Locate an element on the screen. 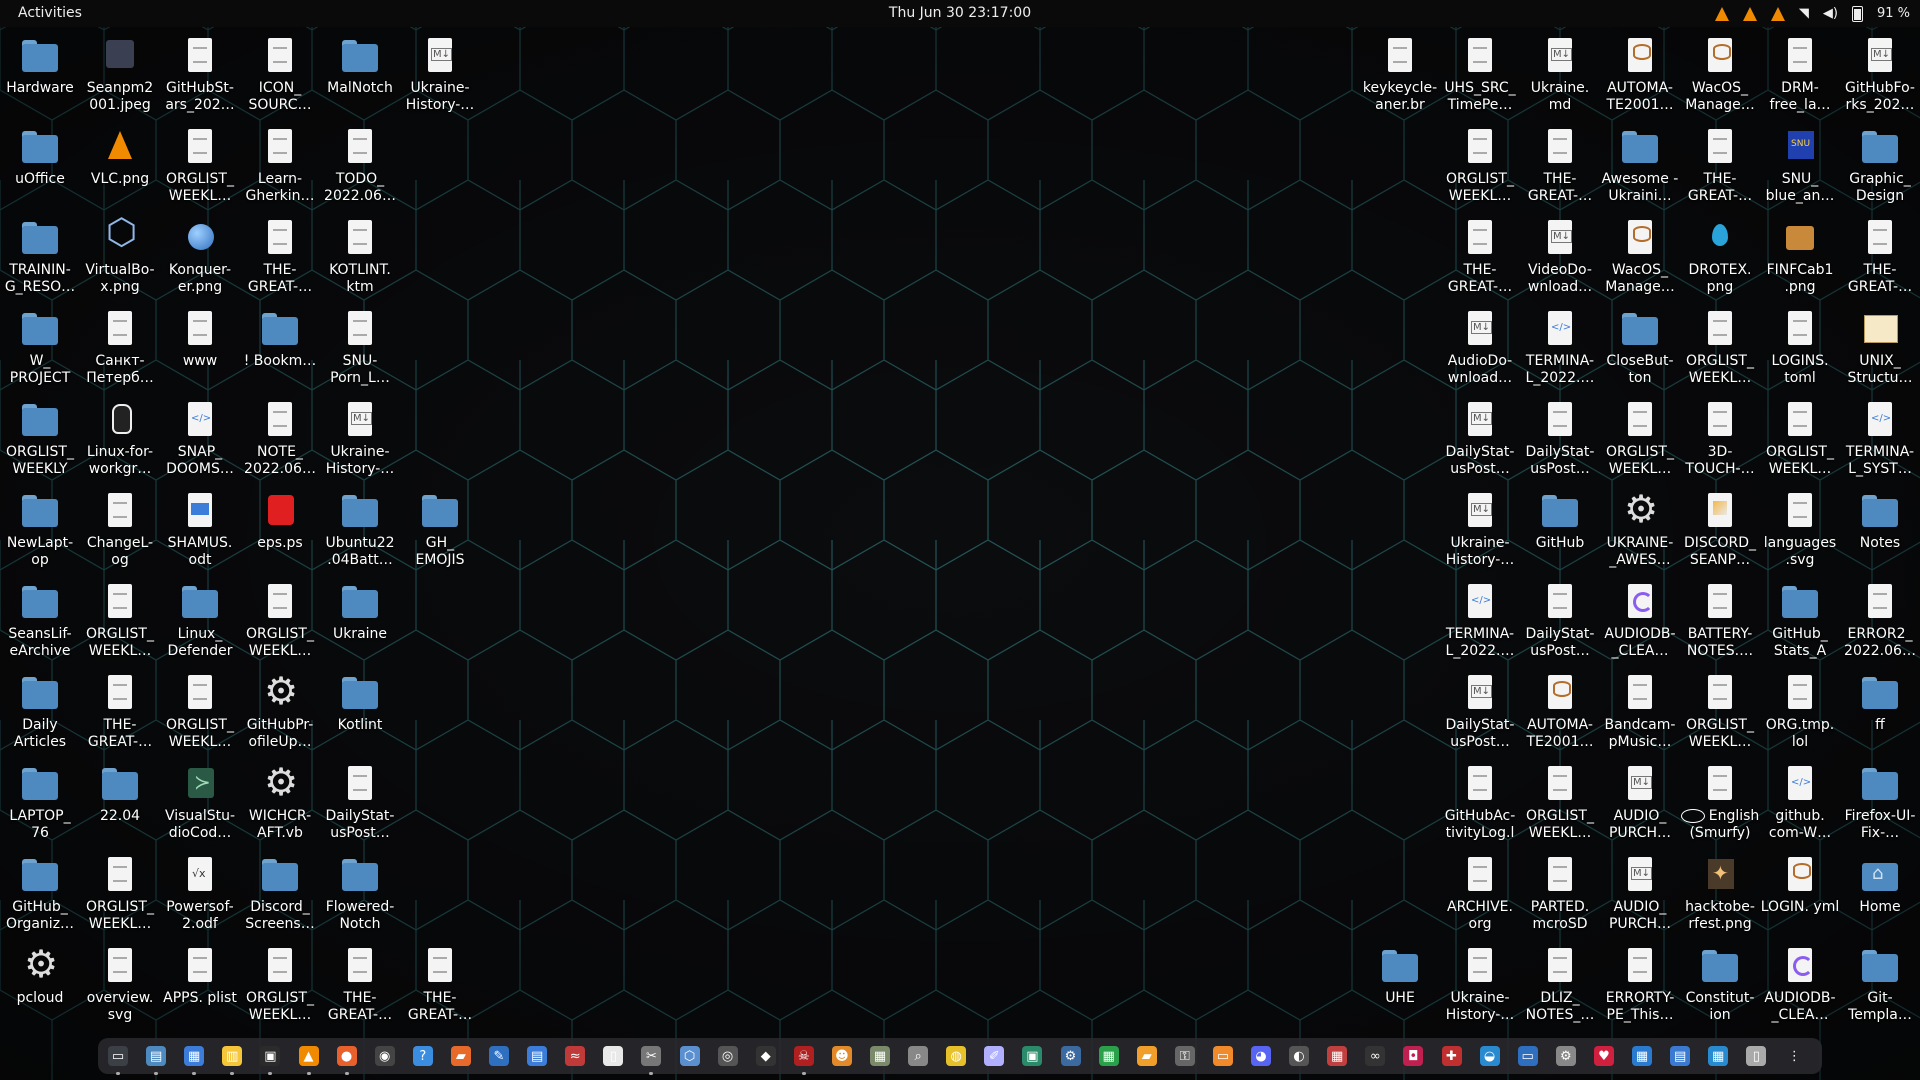  dock-settings-icon: ⚙ is located at coordinates (1071, 1056).